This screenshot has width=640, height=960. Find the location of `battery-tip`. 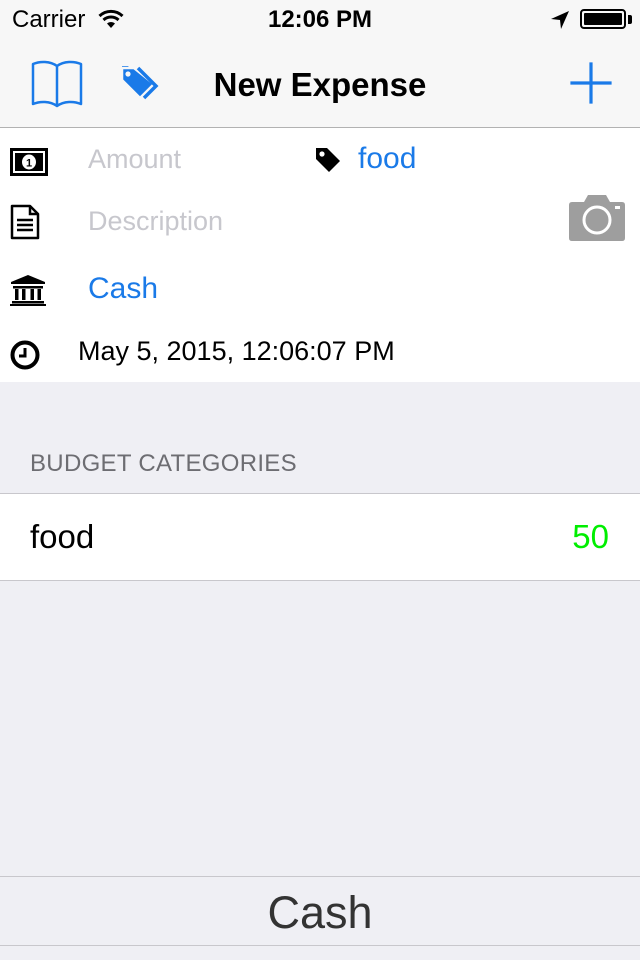

battery-tip is located at coordinates (630, 19).